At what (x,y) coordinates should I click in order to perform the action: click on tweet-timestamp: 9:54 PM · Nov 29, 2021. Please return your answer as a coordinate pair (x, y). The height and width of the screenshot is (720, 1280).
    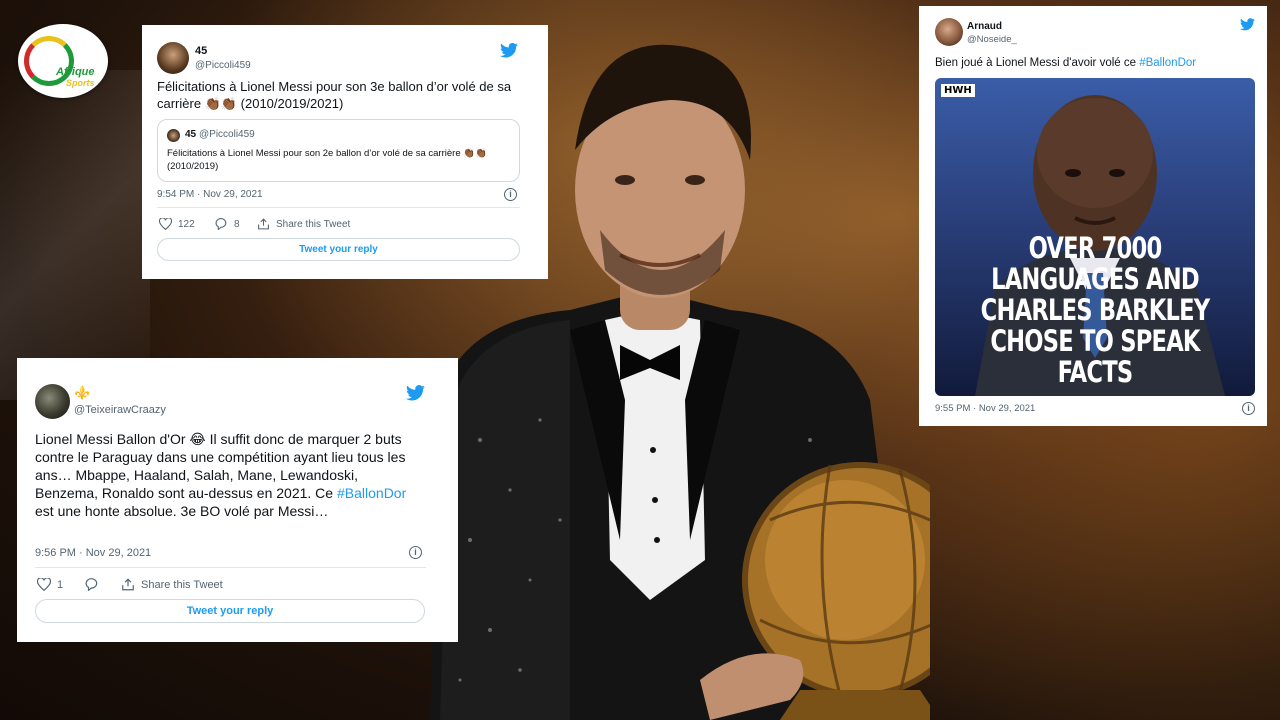
    Looking at the image, I should click on (210, 194).